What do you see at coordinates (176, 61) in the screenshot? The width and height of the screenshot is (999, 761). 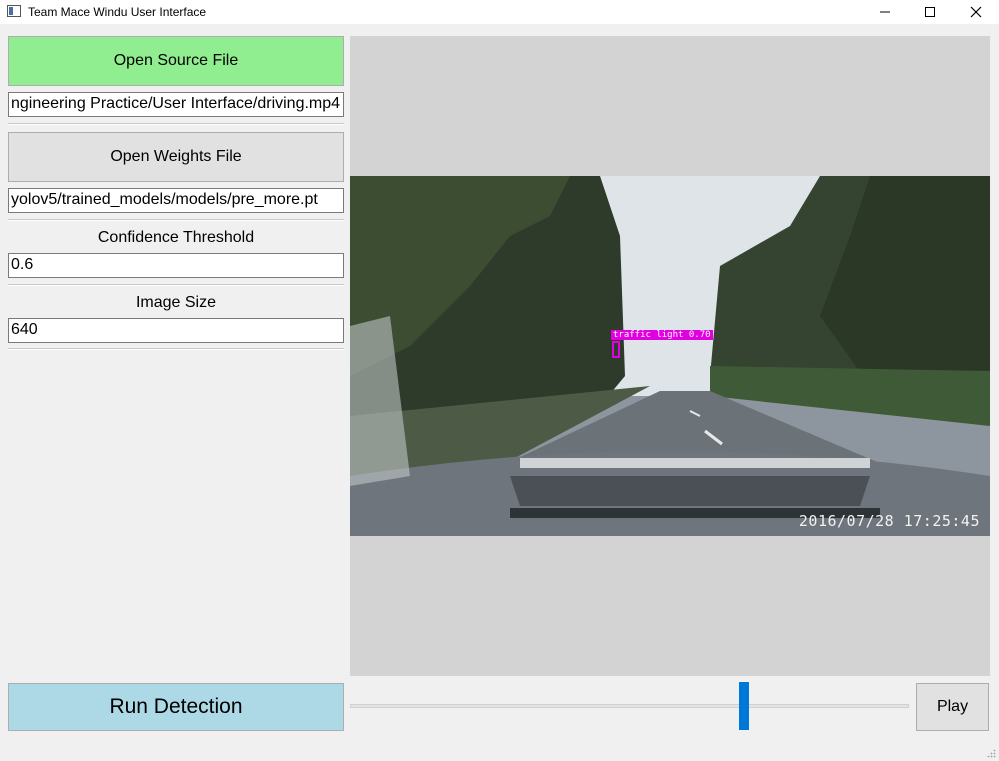 I see `open-source-file-button: Open Source File` at bounding box center [176, 61].